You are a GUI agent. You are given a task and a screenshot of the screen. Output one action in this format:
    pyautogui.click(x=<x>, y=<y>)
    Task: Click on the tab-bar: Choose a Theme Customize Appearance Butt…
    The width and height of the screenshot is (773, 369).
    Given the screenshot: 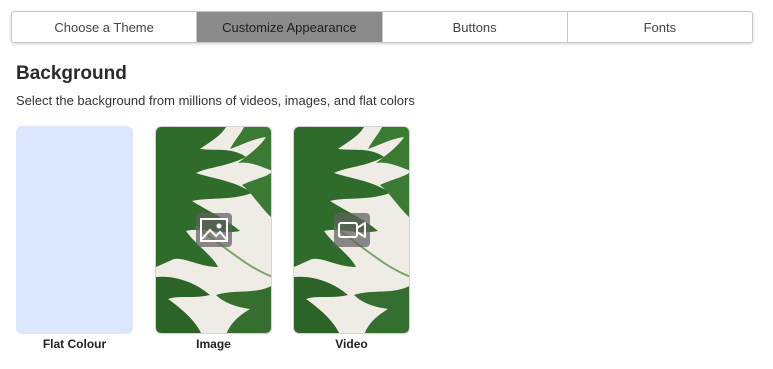 What is the action you would take?
    pyautogui.click(x=382, y=27)
    